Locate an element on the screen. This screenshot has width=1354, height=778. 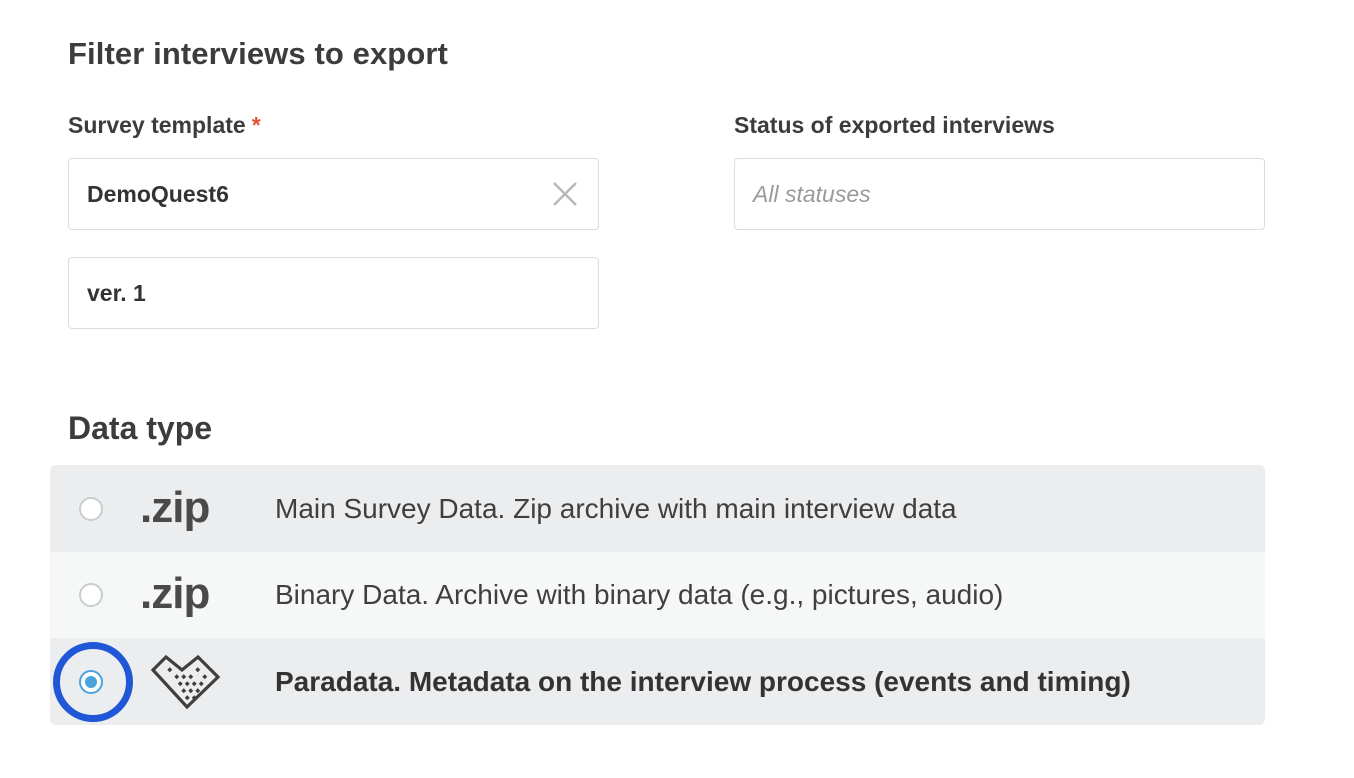
clear-icon is located at coordinates (565, 194).